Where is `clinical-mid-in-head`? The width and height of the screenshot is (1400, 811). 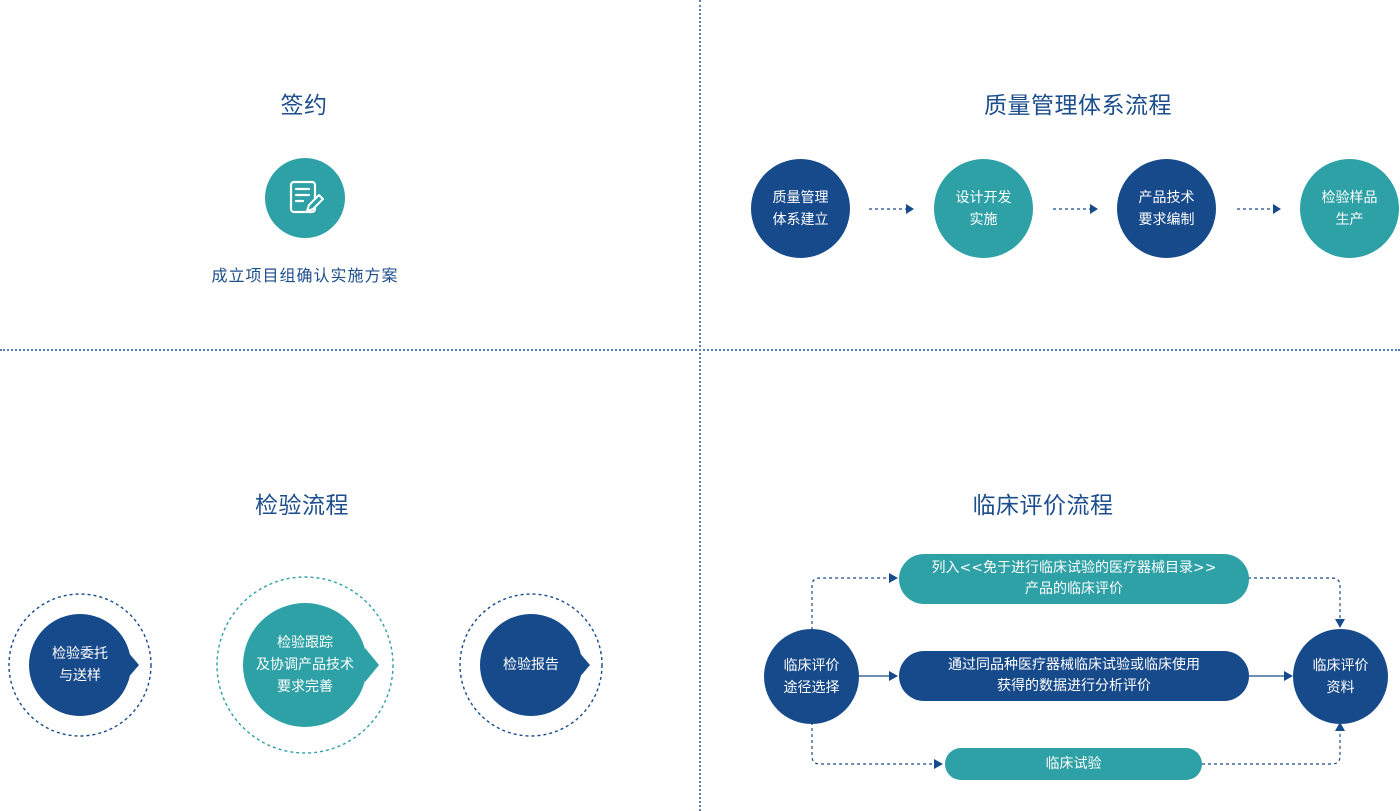
clinical-mid-in-head is located at coordinates (893, 676).